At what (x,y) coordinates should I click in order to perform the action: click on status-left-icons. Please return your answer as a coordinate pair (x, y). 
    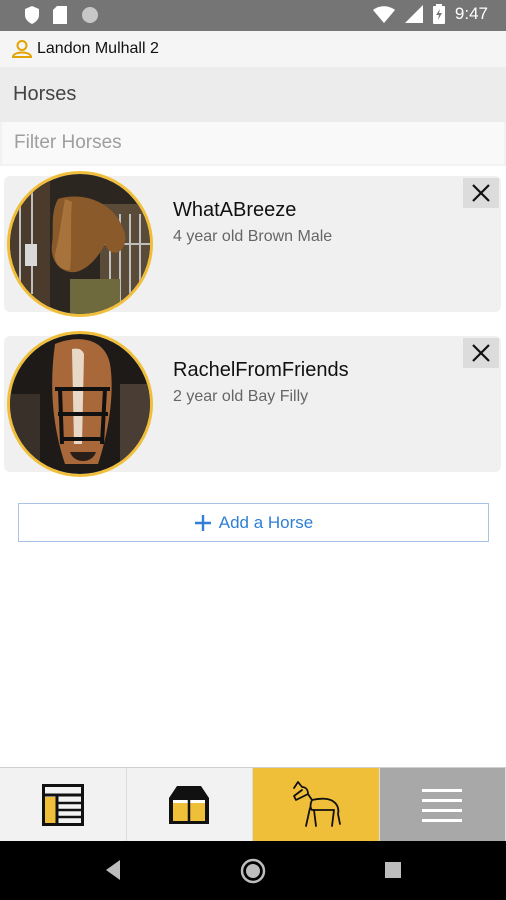
    Looking at the image, I should click on (62, 15).